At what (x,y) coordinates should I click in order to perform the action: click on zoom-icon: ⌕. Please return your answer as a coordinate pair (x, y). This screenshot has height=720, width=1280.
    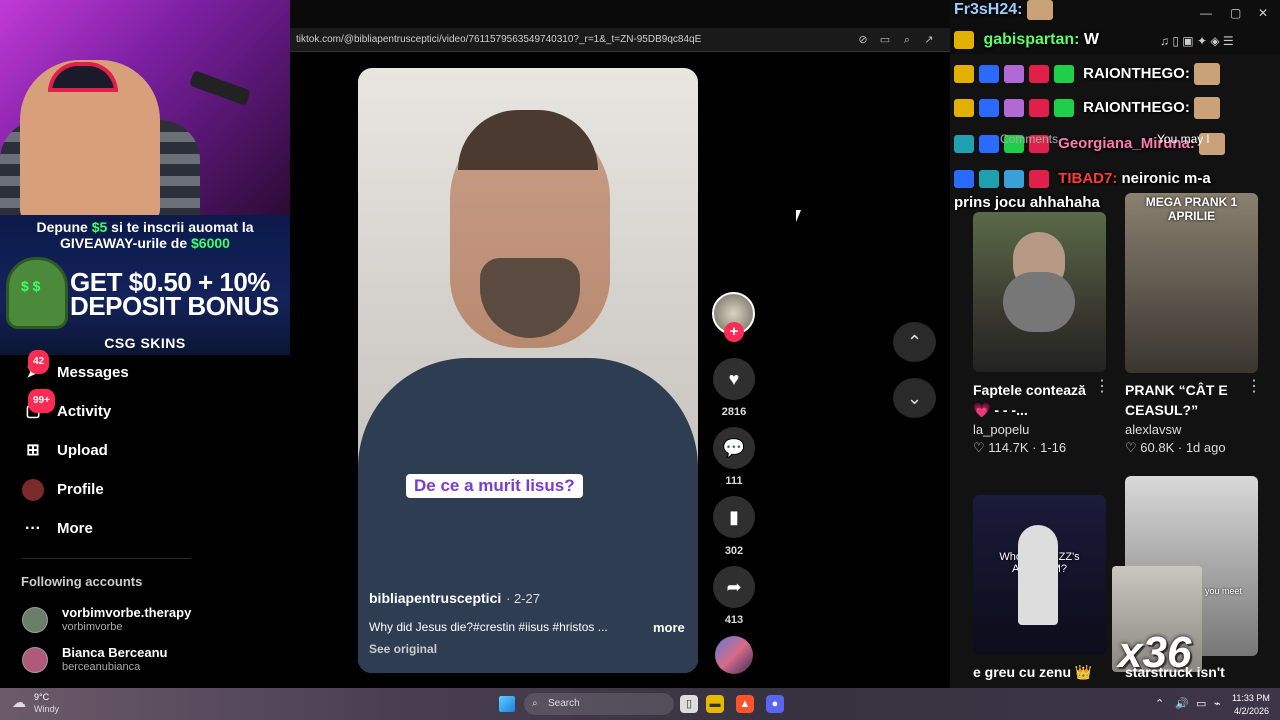
    Looking at the image, I should click on (907, 40).